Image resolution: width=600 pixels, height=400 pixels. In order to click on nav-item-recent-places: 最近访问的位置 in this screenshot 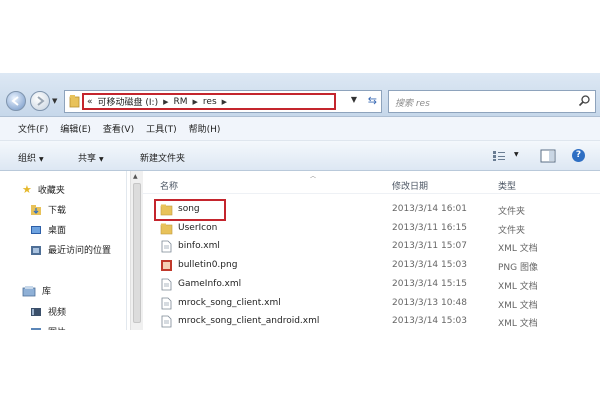, I will do `click(70, 249)`.